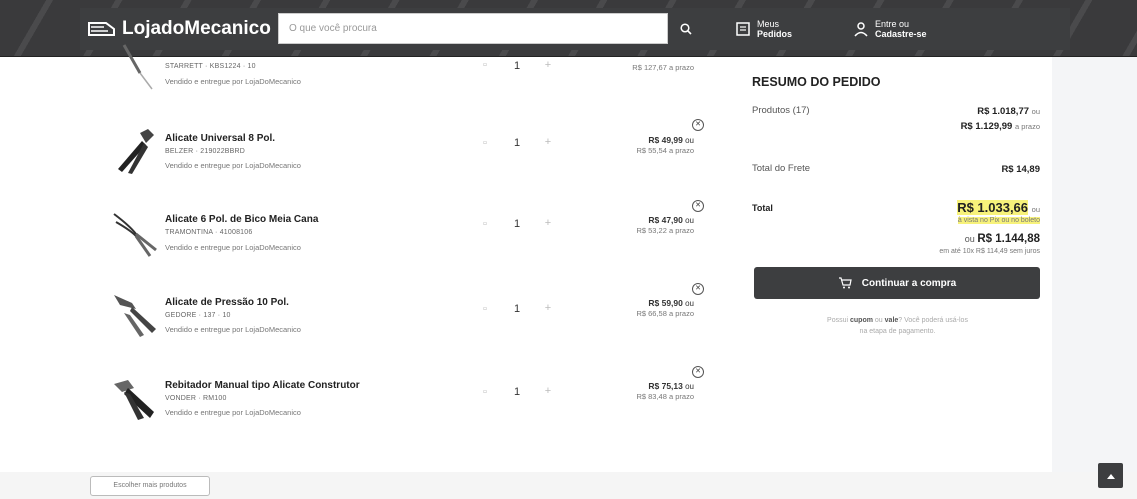 The height and width of the screenshot is (499, 1137). Describe the element at coordinates (262, 385) in the screenshot. I see `product-name: Rebitador Manual tipo Alicate Construtor` at that location.